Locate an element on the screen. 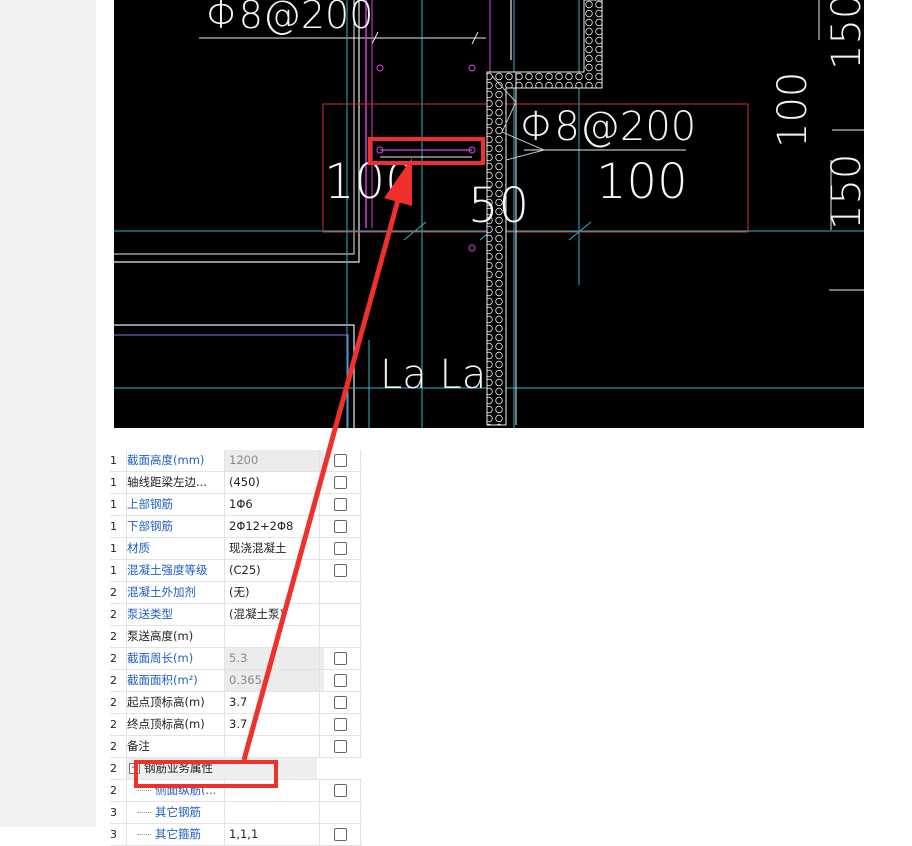 The width and height of the screenshot is (912, 846). property-value-field: 现浇混凝土 is located at coordinates (274, 548).